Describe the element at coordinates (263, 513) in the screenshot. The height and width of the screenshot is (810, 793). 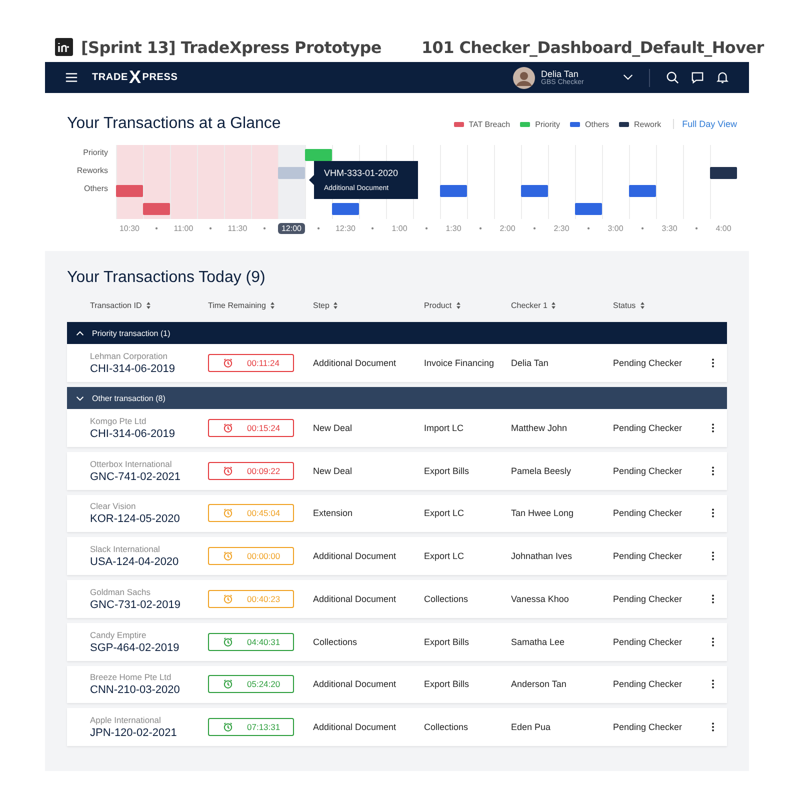
I see `time-remaining: 00:45:04` at that location.